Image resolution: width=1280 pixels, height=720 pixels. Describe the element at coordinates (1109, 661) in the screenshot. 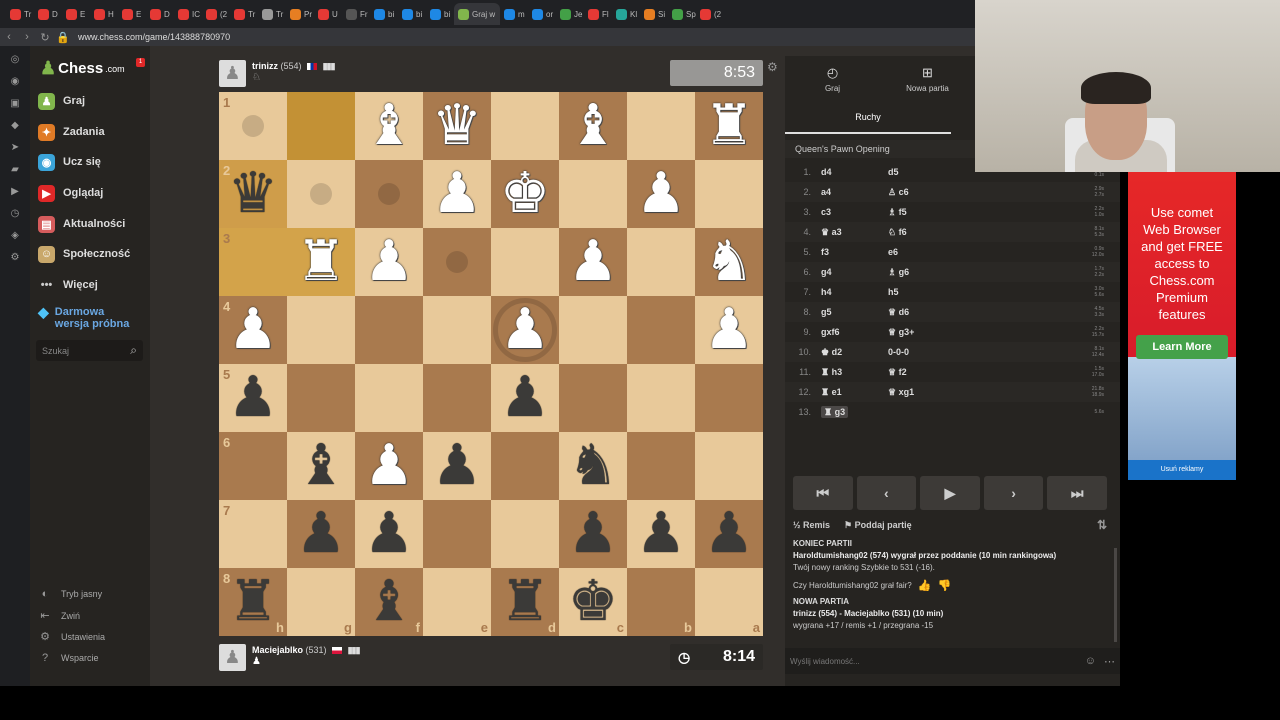

I see `more-options-icon: ⋯` at that location.